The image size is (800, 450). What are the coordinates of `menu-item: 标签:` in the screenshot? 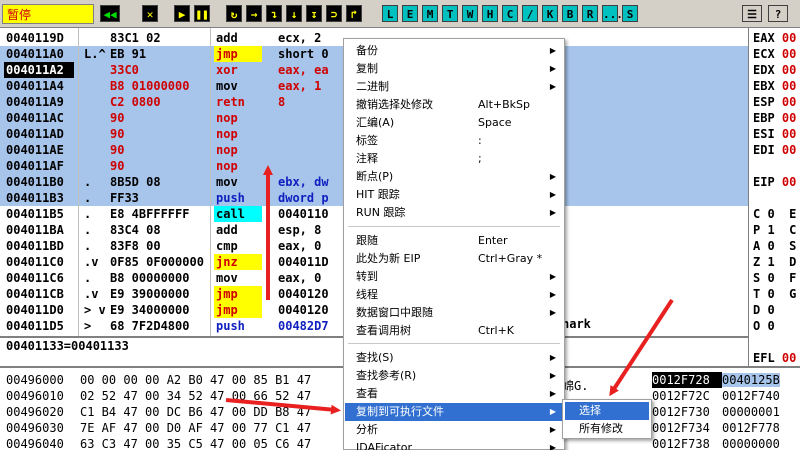 It's located at (454, 141).